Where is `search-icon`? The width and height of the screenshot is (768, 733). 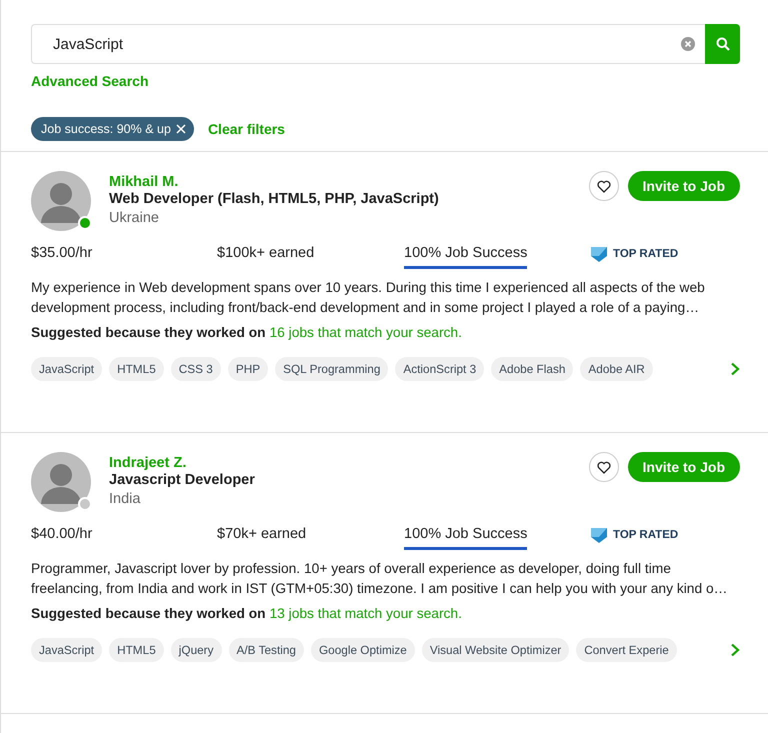
search-icon is located at coordinates (723, 44).